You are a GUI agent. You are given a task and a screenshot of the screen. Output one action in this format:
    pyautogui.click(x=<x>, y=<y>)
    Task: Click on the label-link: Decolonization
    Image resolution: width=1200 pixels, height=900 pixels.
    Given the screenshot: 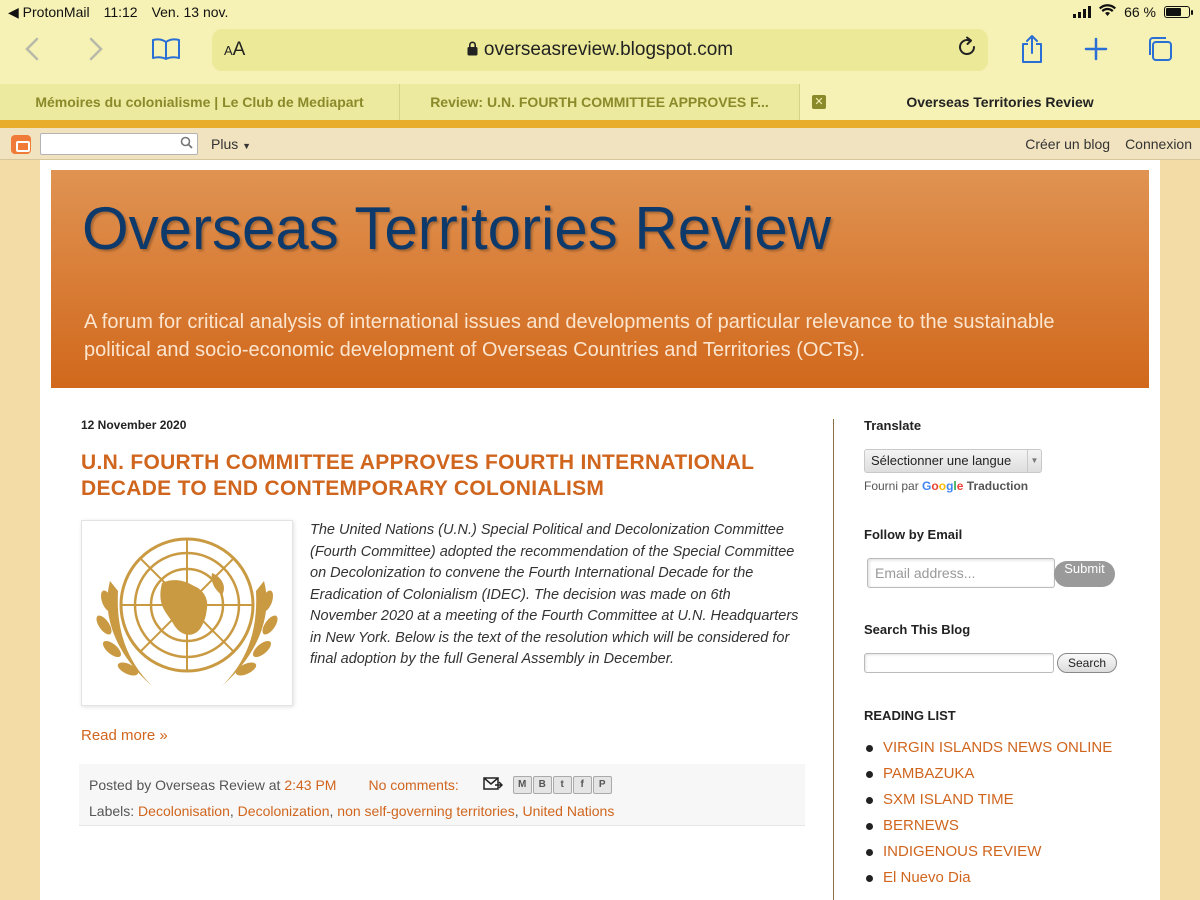 What is the action you would take?
    pyautogui.click(x=284, y=811)
    